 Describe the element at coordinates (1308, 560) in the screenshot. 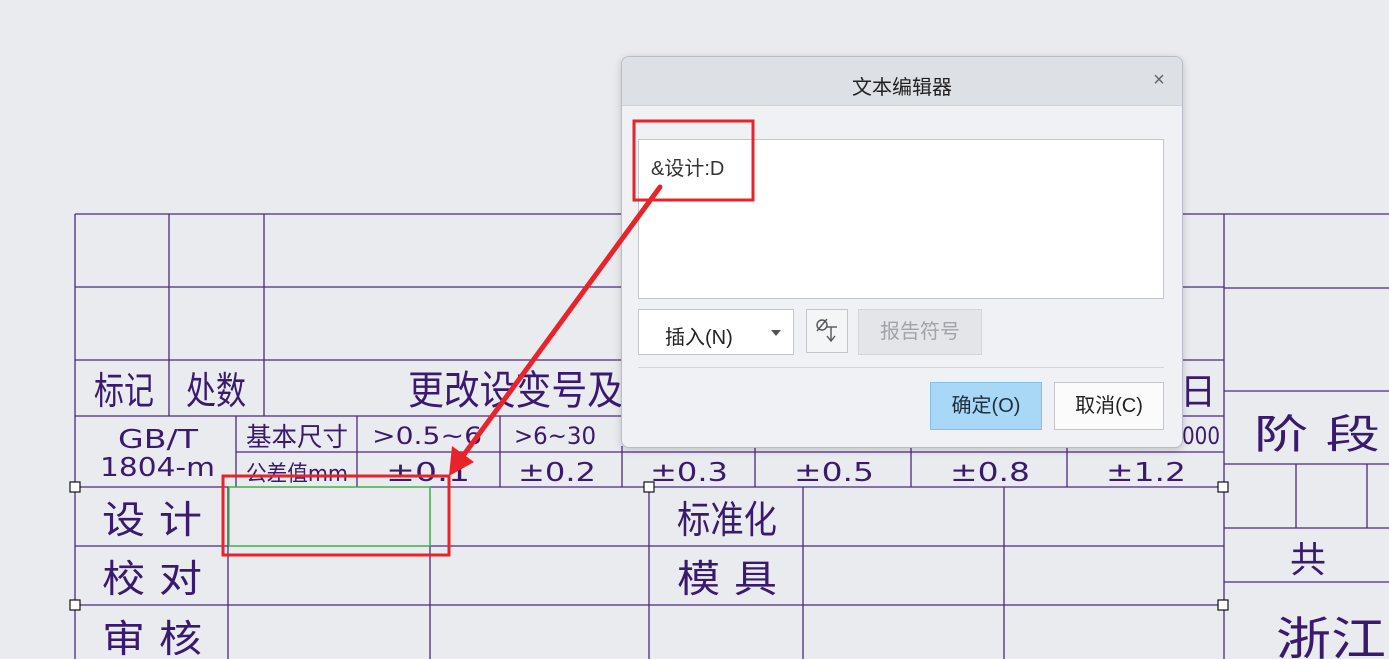

I see `total-label: 共` at that location.